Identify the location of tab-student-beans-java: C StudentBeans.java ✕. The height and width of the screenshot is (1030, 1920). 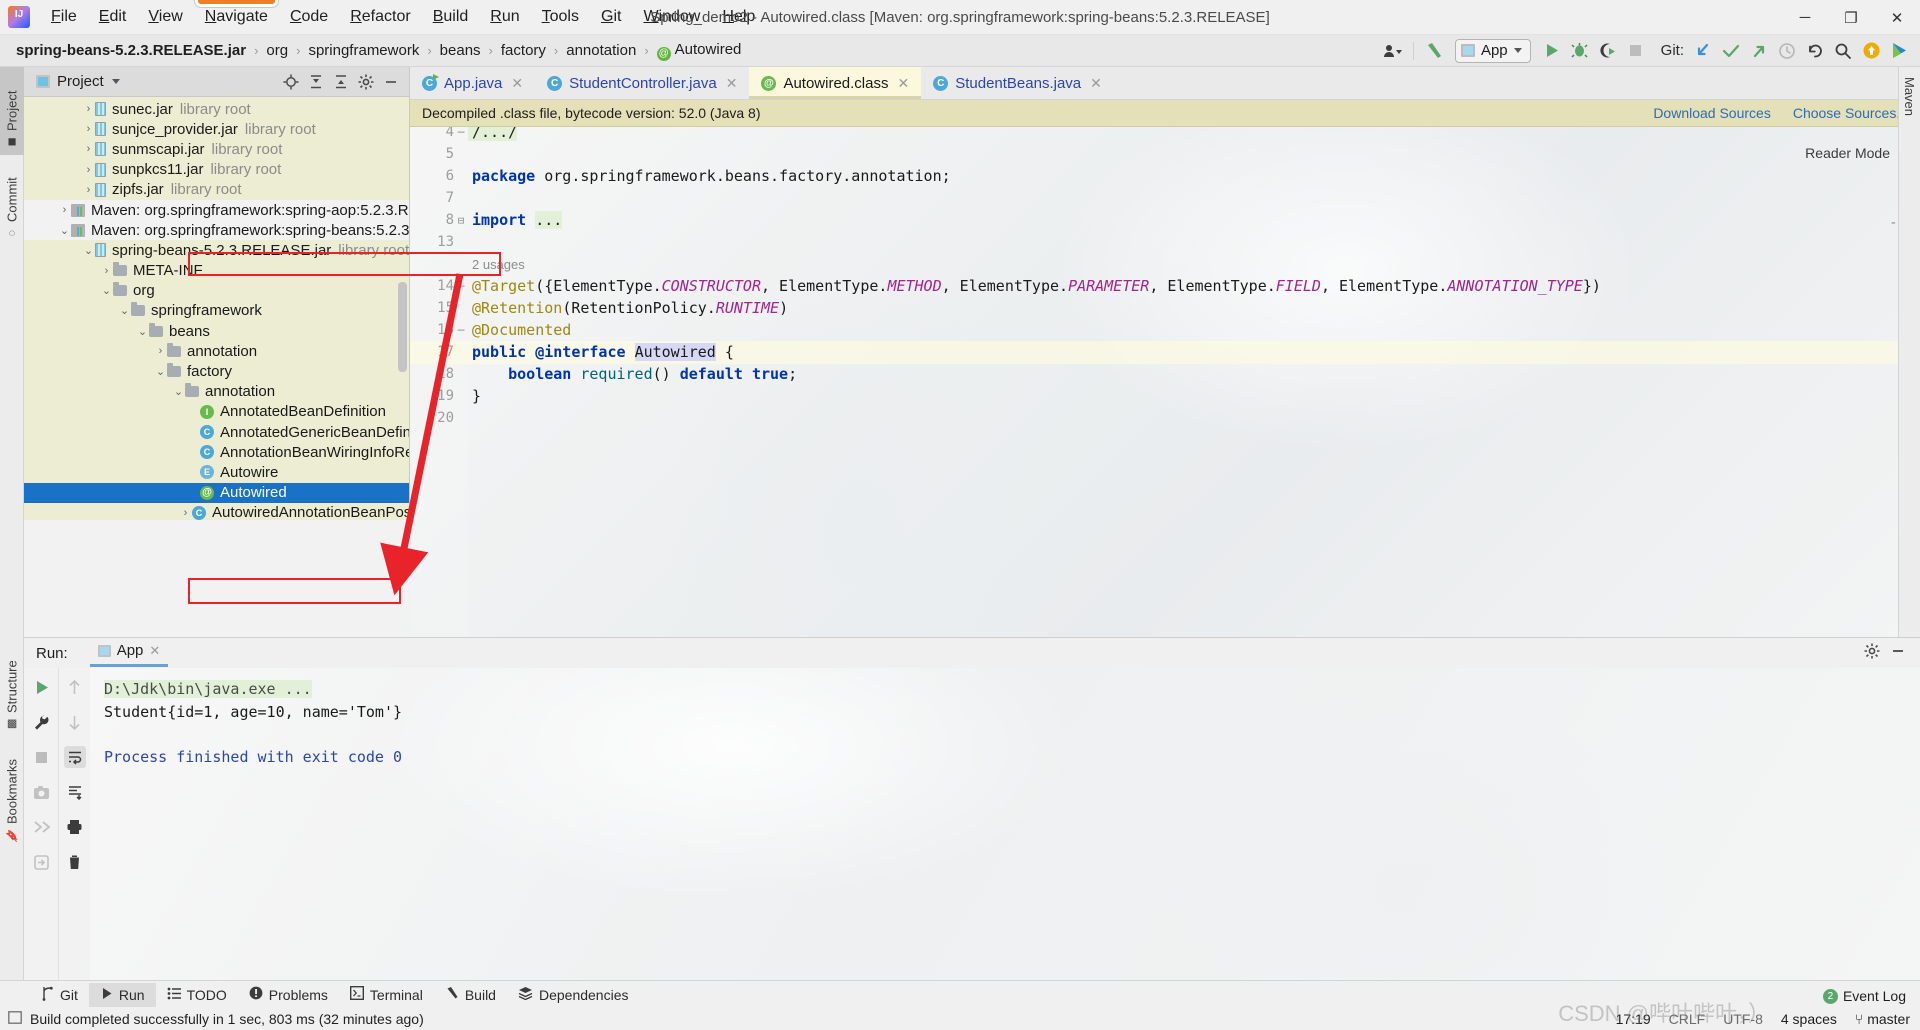
(1017, 83).